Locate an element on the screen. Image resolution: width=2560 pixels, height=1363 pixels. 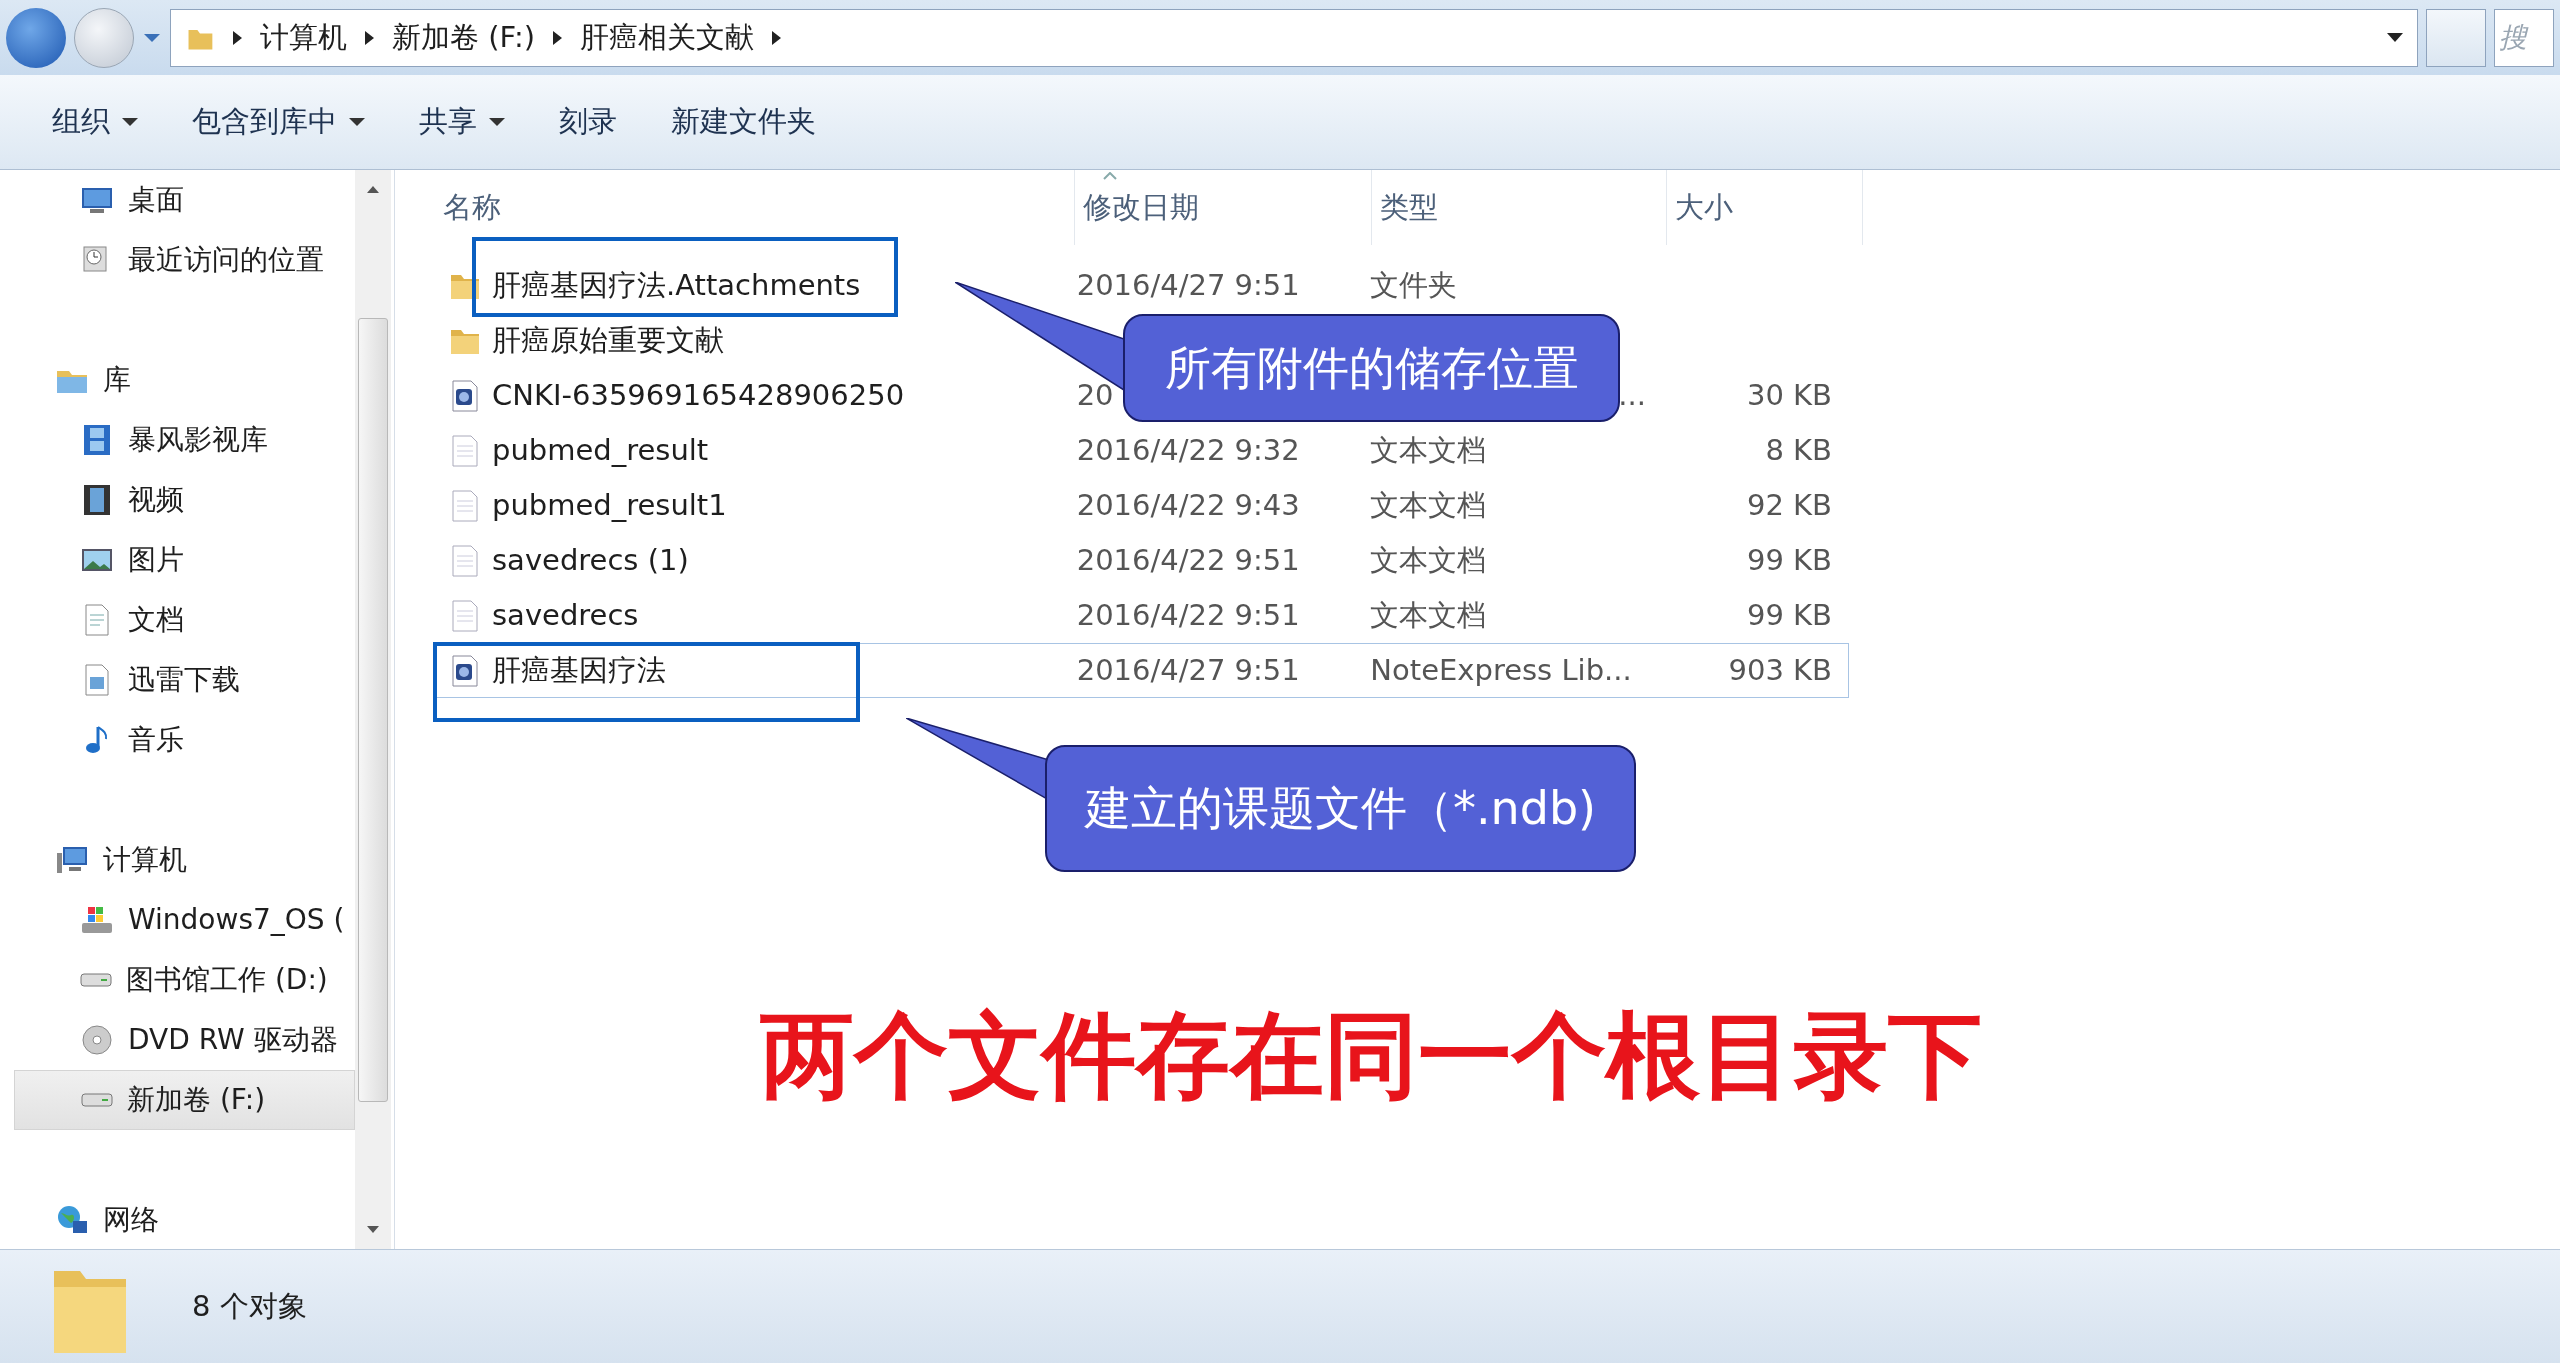
file-size: 903 KB is located at coordinates (1780, 669).